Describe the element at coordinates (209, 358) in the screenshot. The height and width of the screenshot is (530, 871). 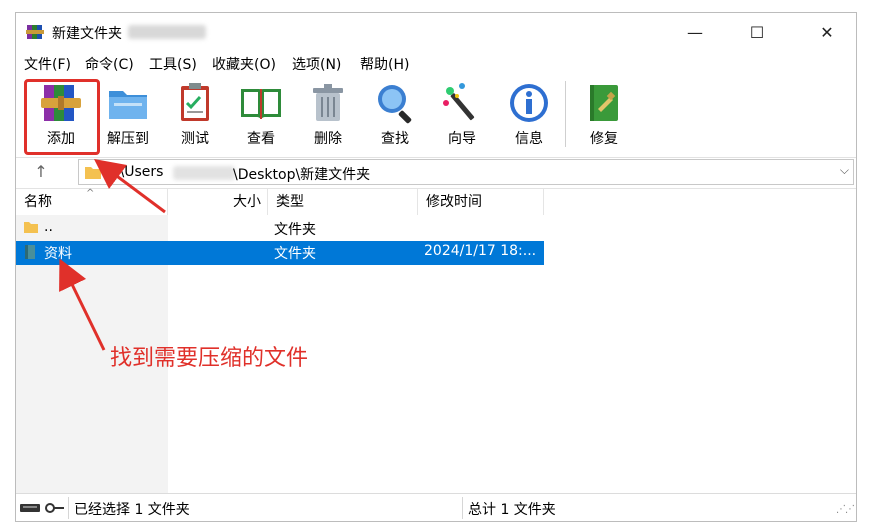
I see `annotation-text: 找到需要压缩的文件` at that location.